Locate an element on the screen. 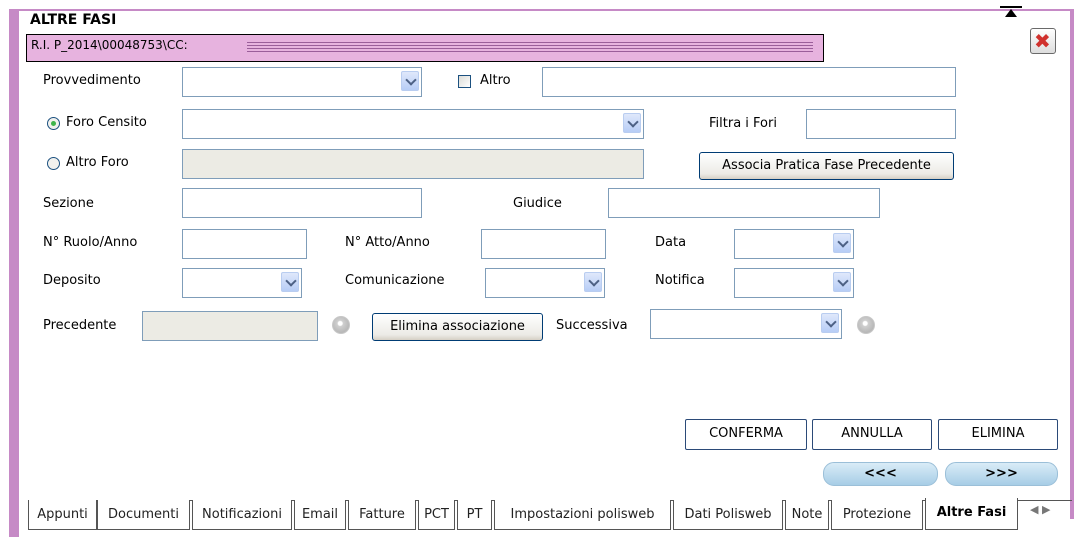 The width and height of the screenshot is (1077, 537). foro-censito-label: Foro Censito is located at coordinates (106, 122).